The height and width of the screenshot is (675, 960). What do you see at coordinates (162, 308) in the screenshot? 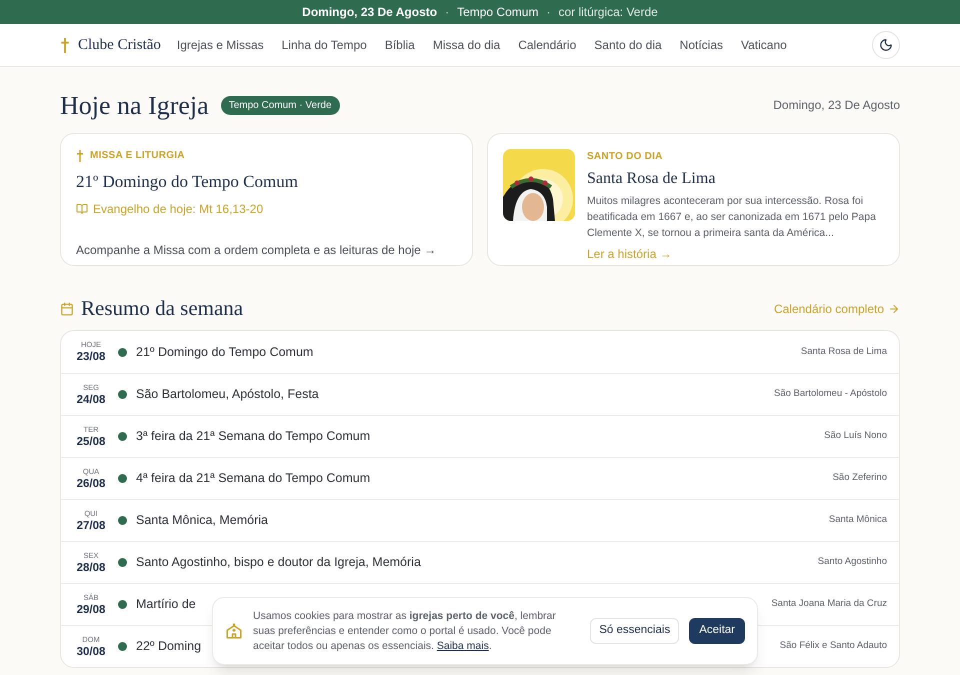
I see `section-title: Resumo da semana` at bounding box center [162, 308].